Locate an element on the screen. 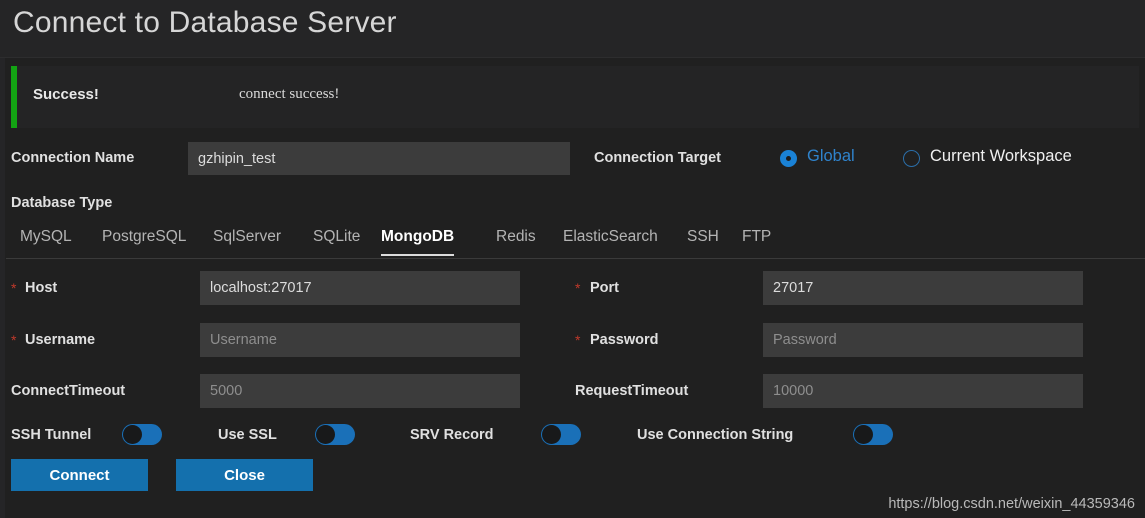 The width and height of the screenshot is (1145, 518). username-required-mark: * is located at coordinates (14, 340).